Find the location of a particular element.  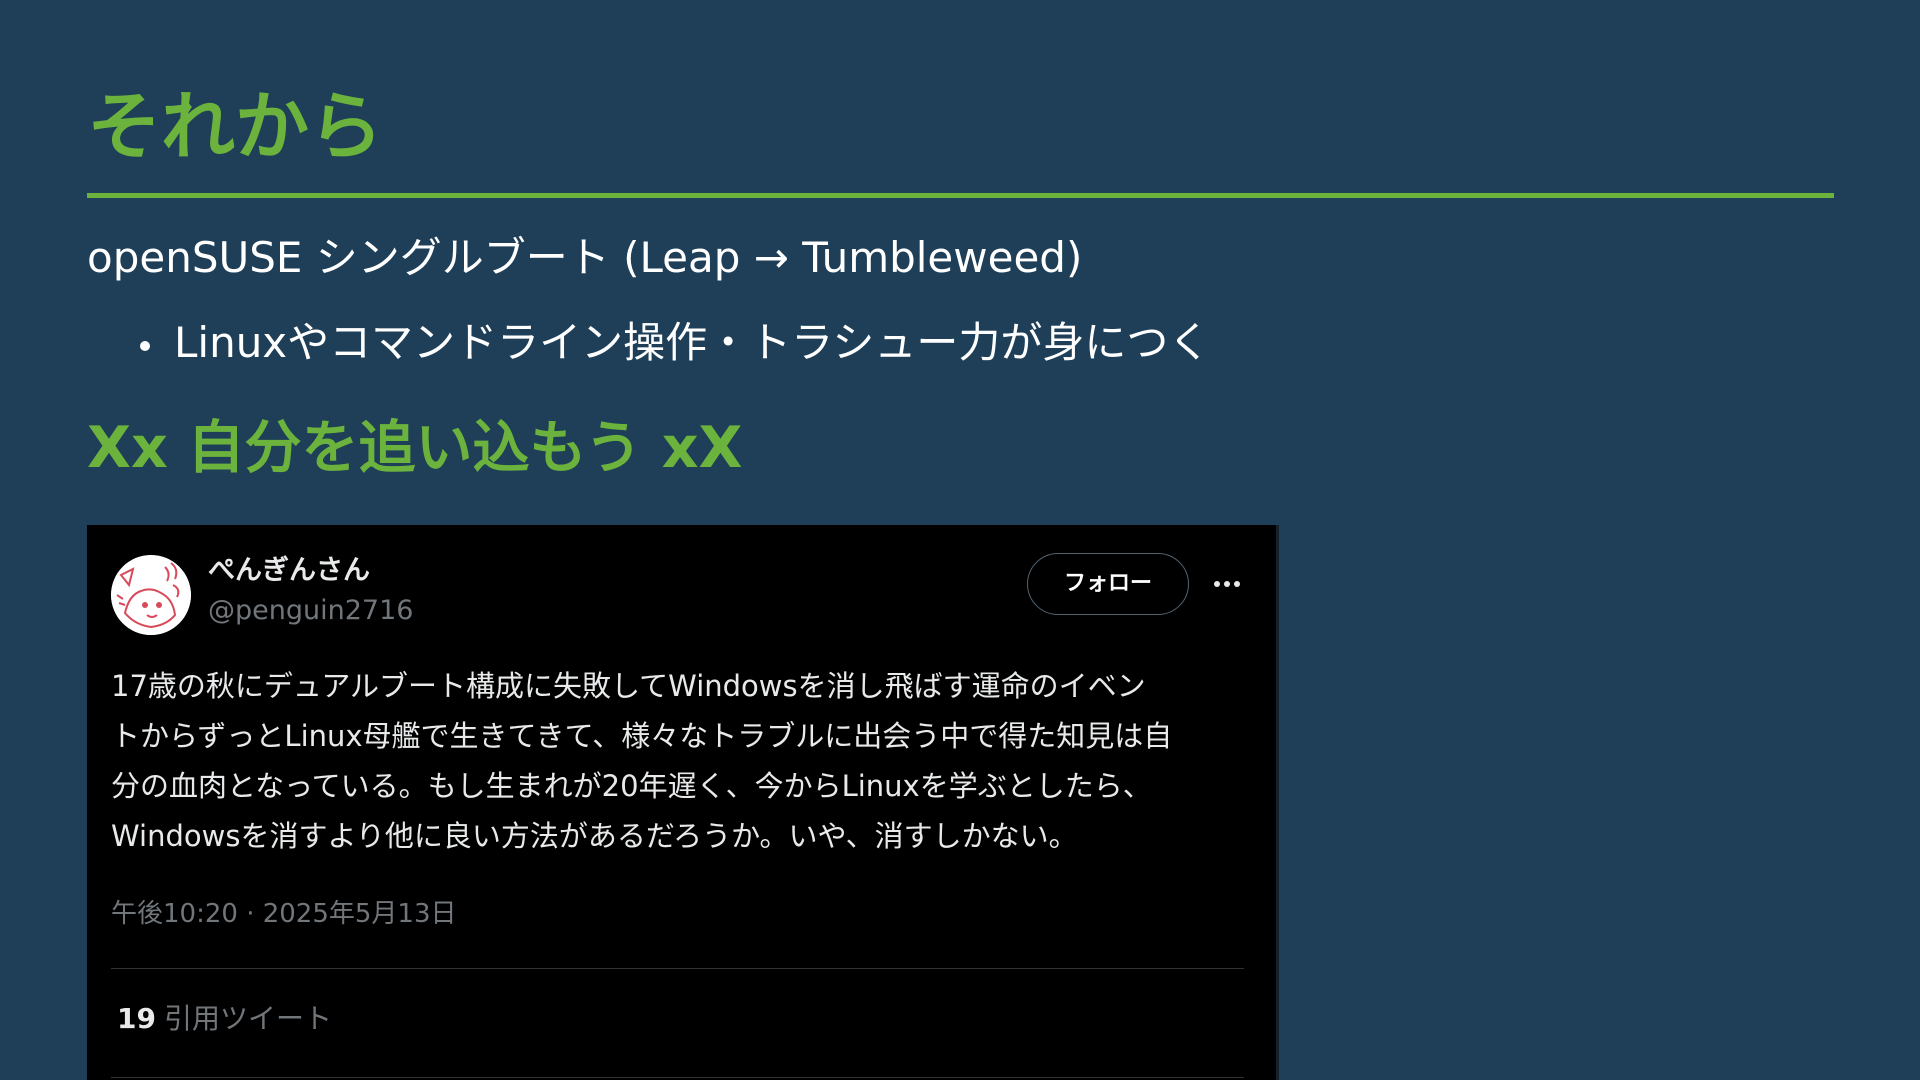

slide-title: それから is located at coordinates (235, 127).